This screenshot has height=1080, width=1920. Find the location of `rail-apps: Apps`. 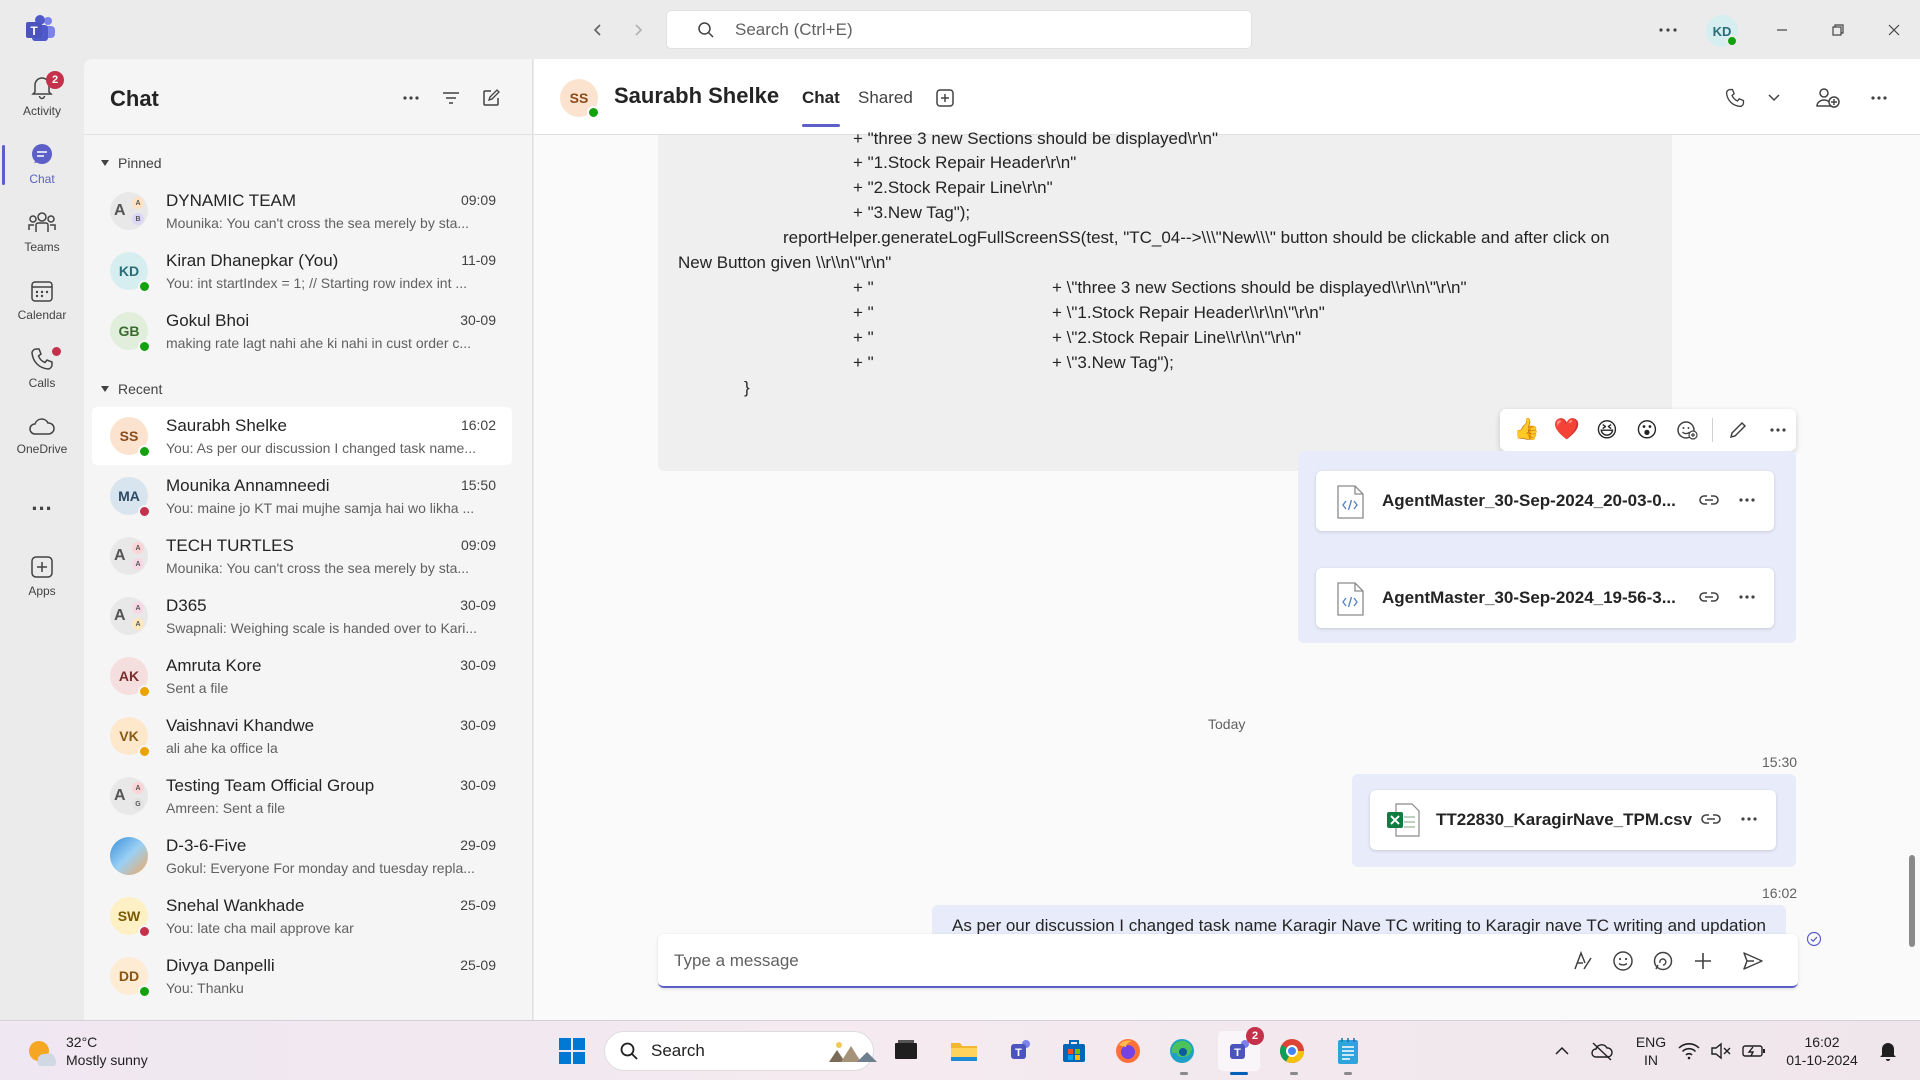

rail-apps: Apps is located at coordinates (42, 576).